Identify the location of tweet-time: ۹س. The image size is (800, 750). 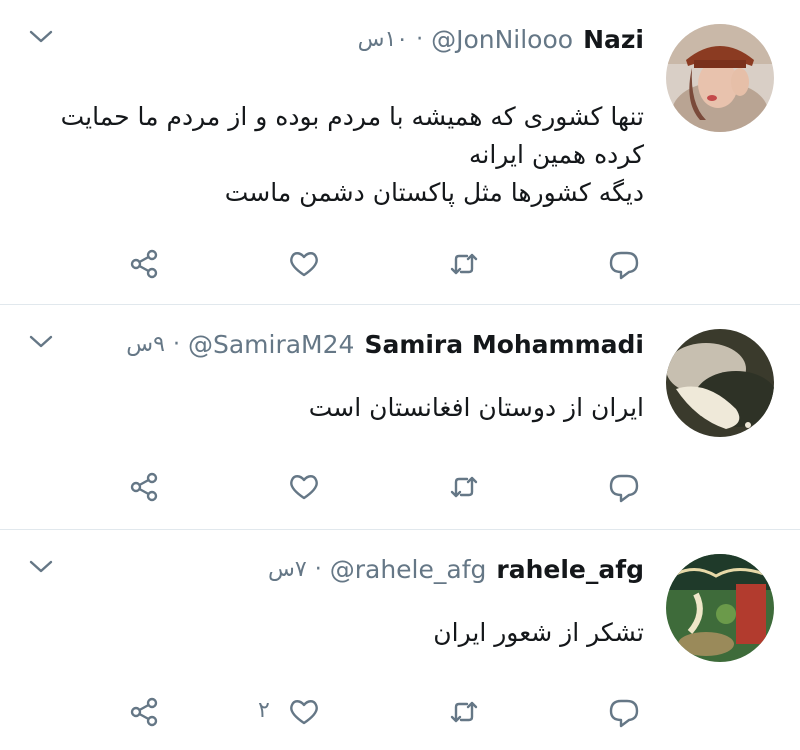
(145, 344).